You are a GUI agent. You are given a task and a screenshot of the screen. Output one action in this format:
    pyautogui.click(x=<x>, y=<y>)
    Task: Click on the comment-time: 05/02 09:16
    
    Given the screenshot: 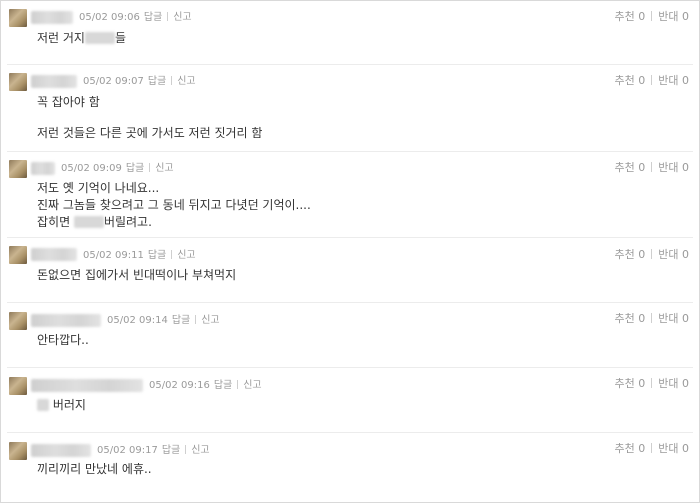 What is the action you would take?
    pyautogui.click(x=179, y=385)
    